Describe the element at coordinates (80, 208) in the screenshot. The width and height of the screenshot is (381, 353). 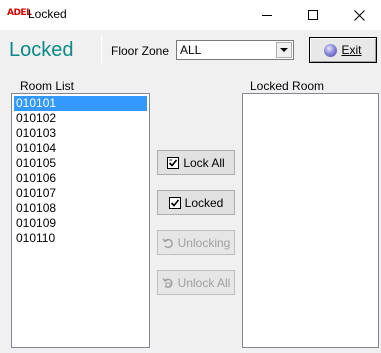
I see `room-list-item: 010108` at that location.